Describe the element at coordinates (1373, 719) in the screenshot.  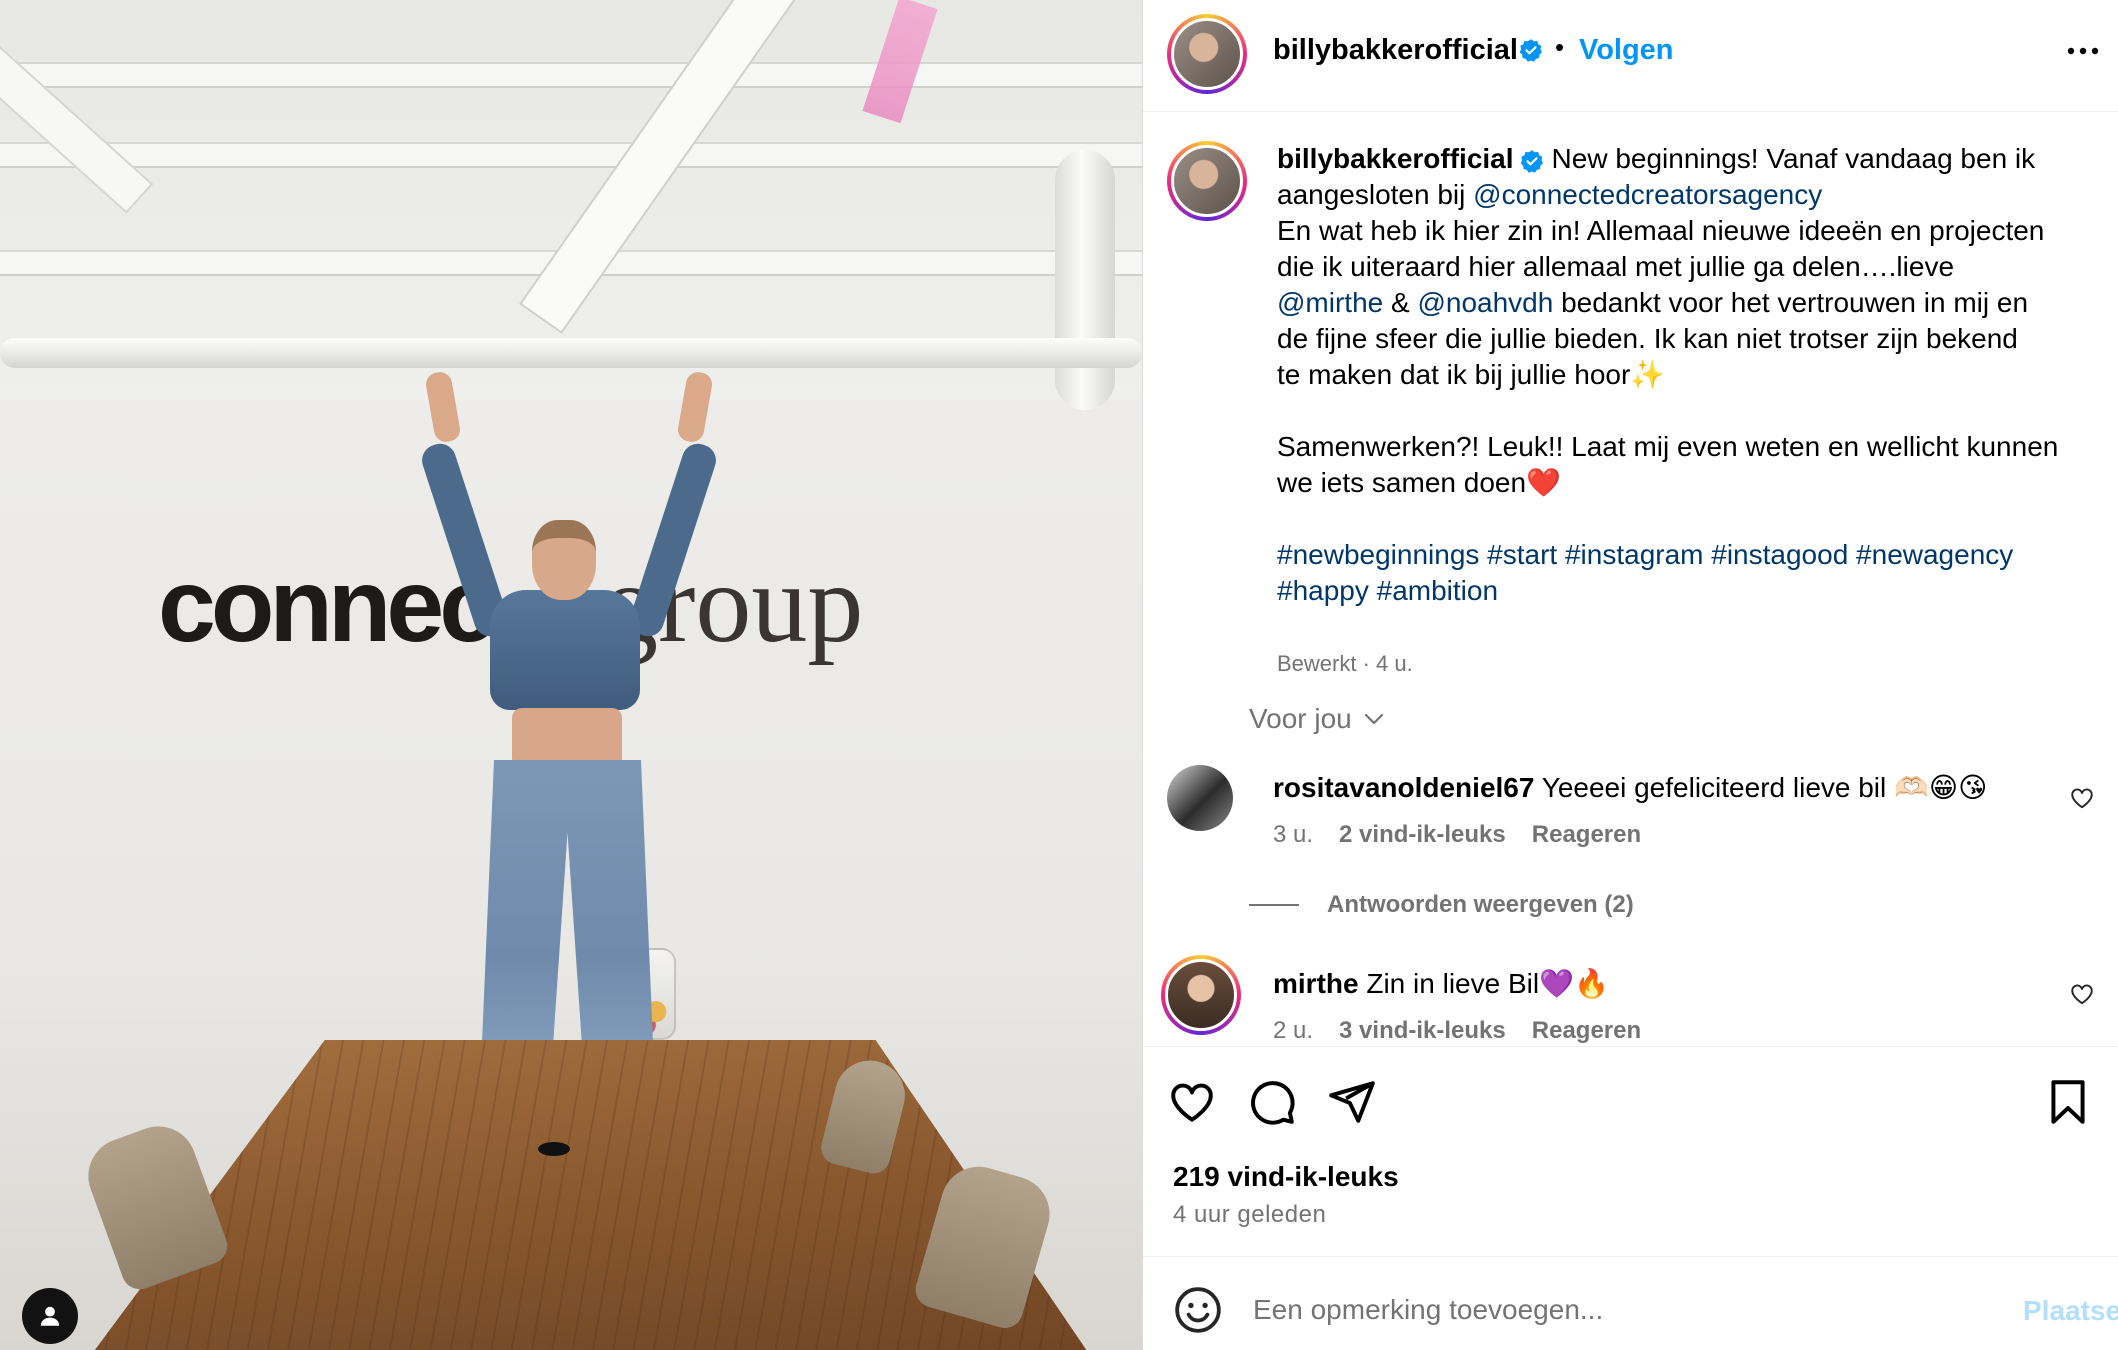
I see `chevron-down-icon` at that location.